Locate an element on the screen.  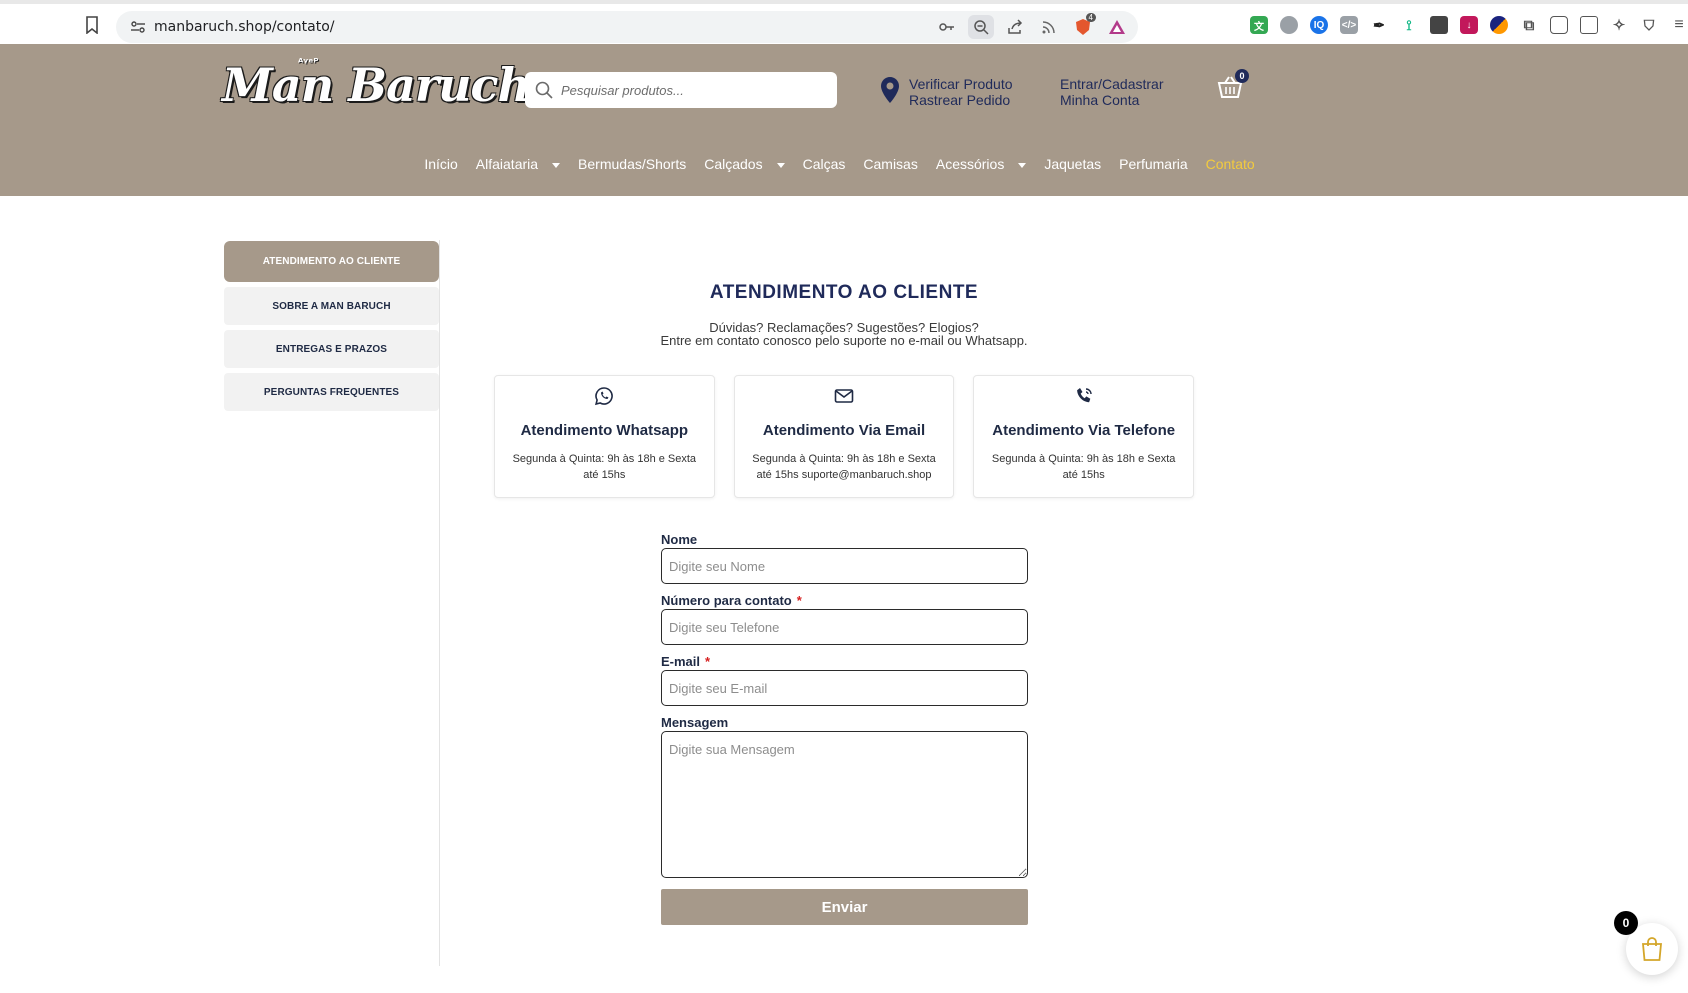
wappalyzer-extension-icon: ⟟ is located at coordinates (1409, 25).